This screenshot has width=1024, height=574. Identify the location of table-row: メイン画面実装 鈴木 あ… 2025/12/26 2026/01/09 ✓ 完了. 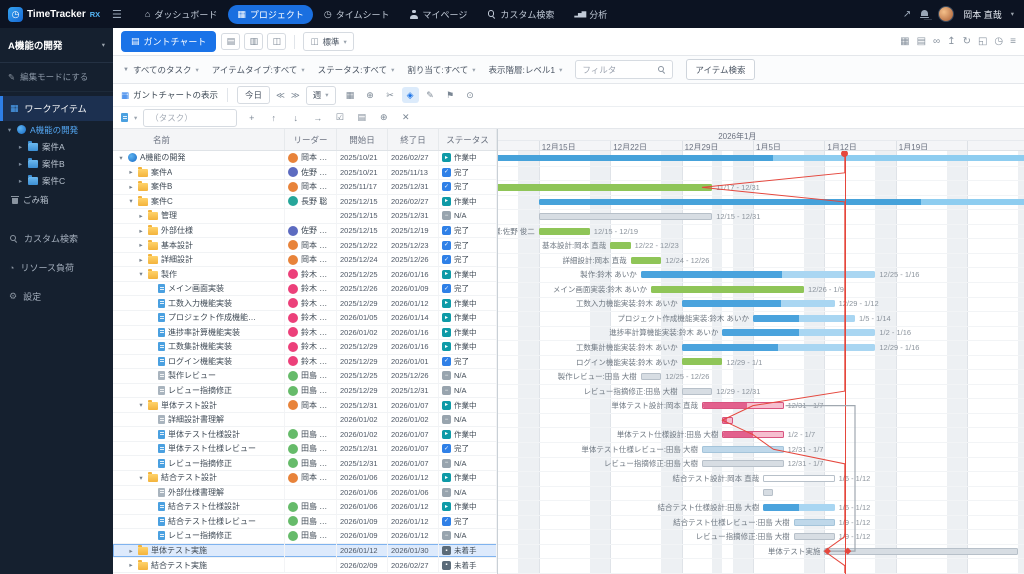
(305, 289).